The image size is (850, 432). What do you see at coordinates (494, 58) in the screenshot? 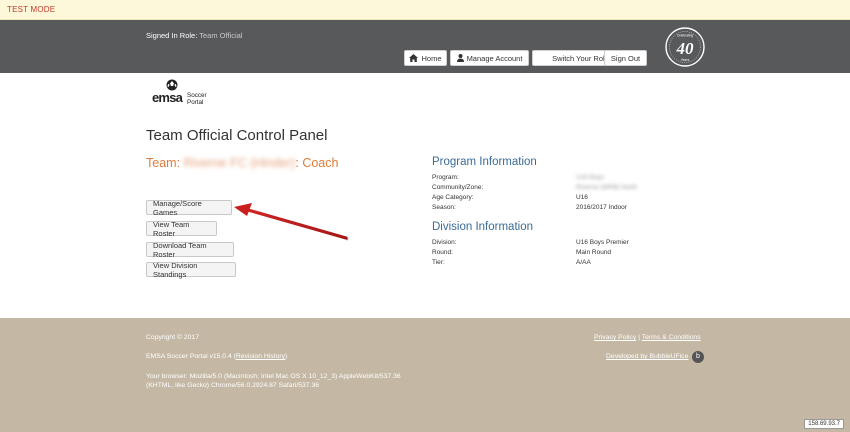
I see `manage-account-label: Manage Account` at bounding box center [494, 58].